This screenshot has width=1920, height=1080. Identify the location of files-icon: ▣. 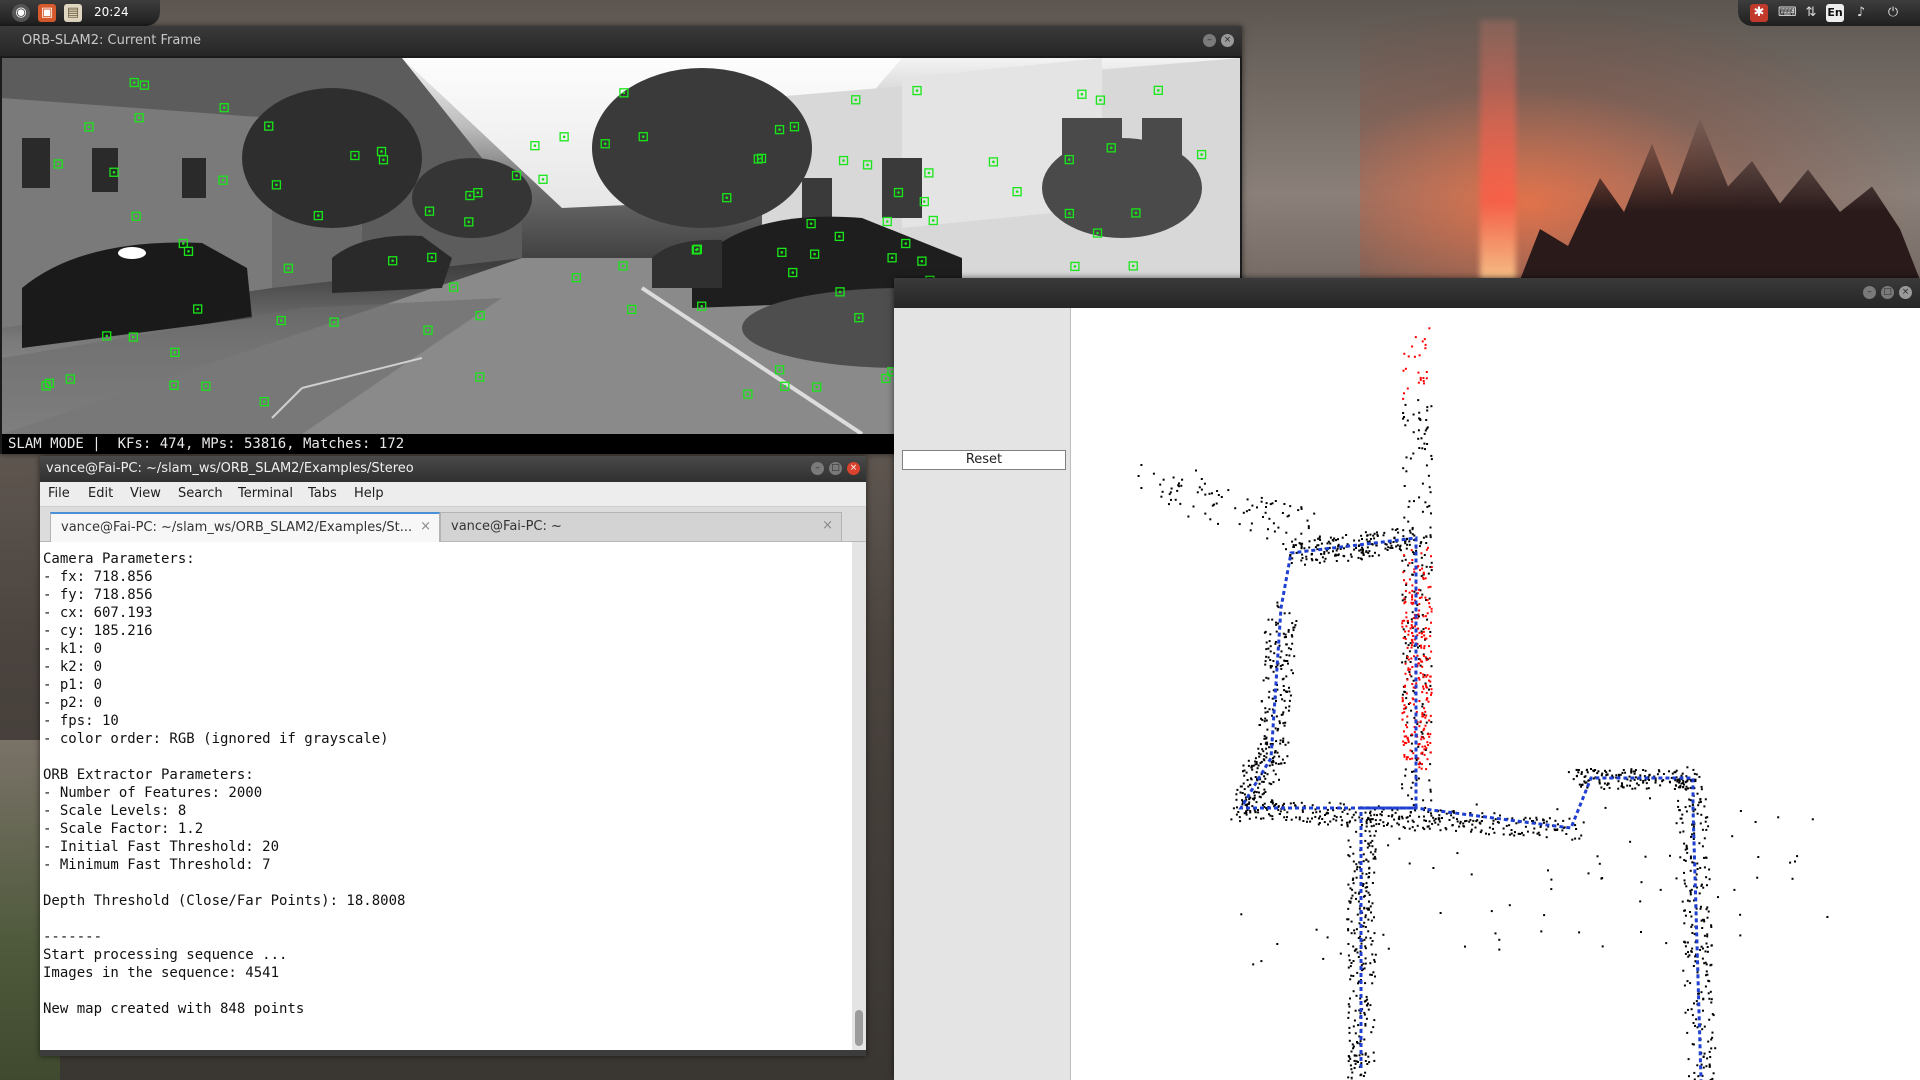
(47, 13).